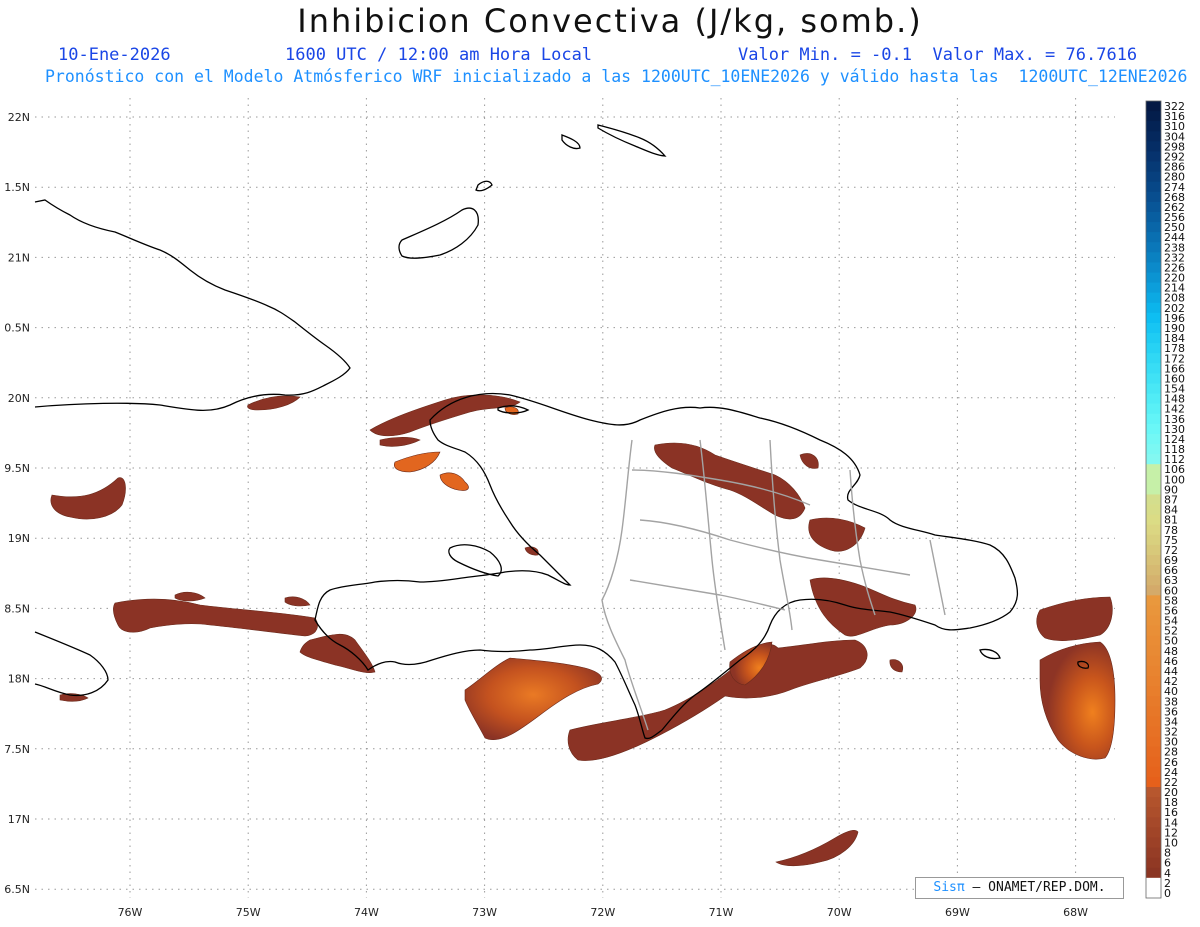  What do you see at coordinates (17, 889) in the screenshot?
I see `lat-label: 6.5N` at bounding box center [17, 889].